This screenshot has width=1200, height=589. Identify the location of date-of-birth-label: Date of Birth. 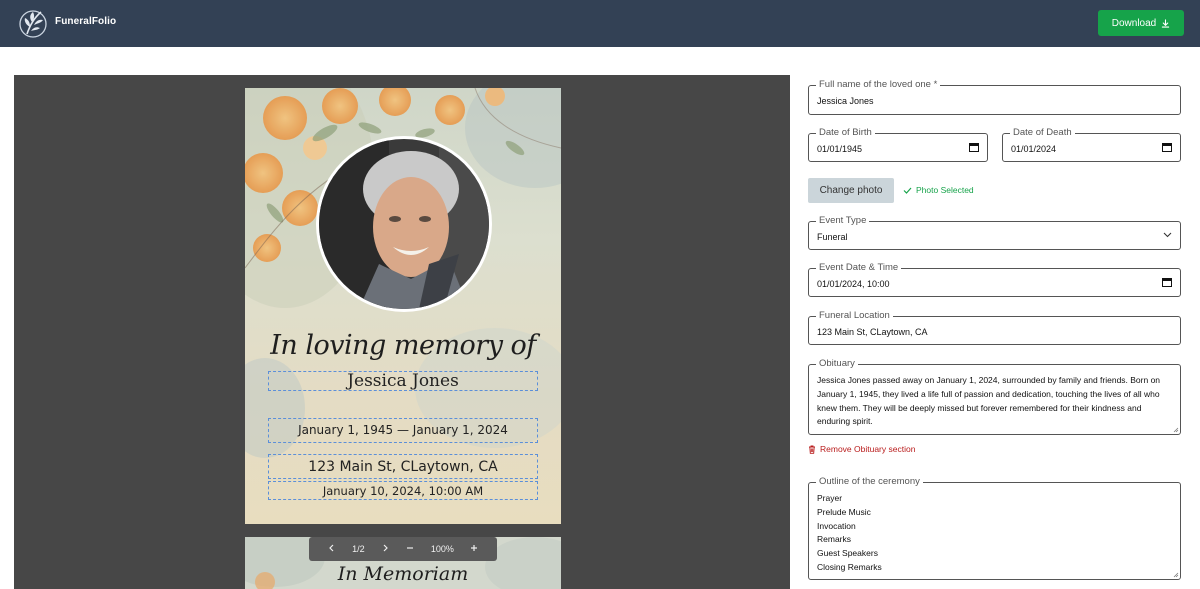
(845, 132).